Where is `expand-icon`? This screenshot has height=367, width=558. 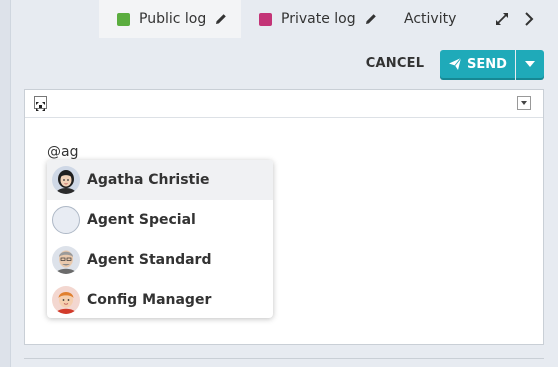 expand-icon is located at coordinates (502, 19).